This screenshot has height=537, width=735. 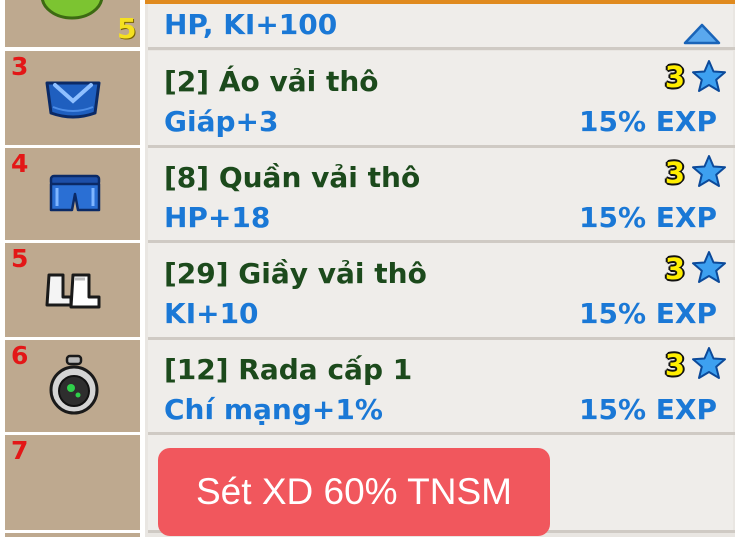 What do you see at coordinates (273, 409) in the screenshot?
I see `item-stat: Chí mạng+1%` at bounding box center [273, 409].